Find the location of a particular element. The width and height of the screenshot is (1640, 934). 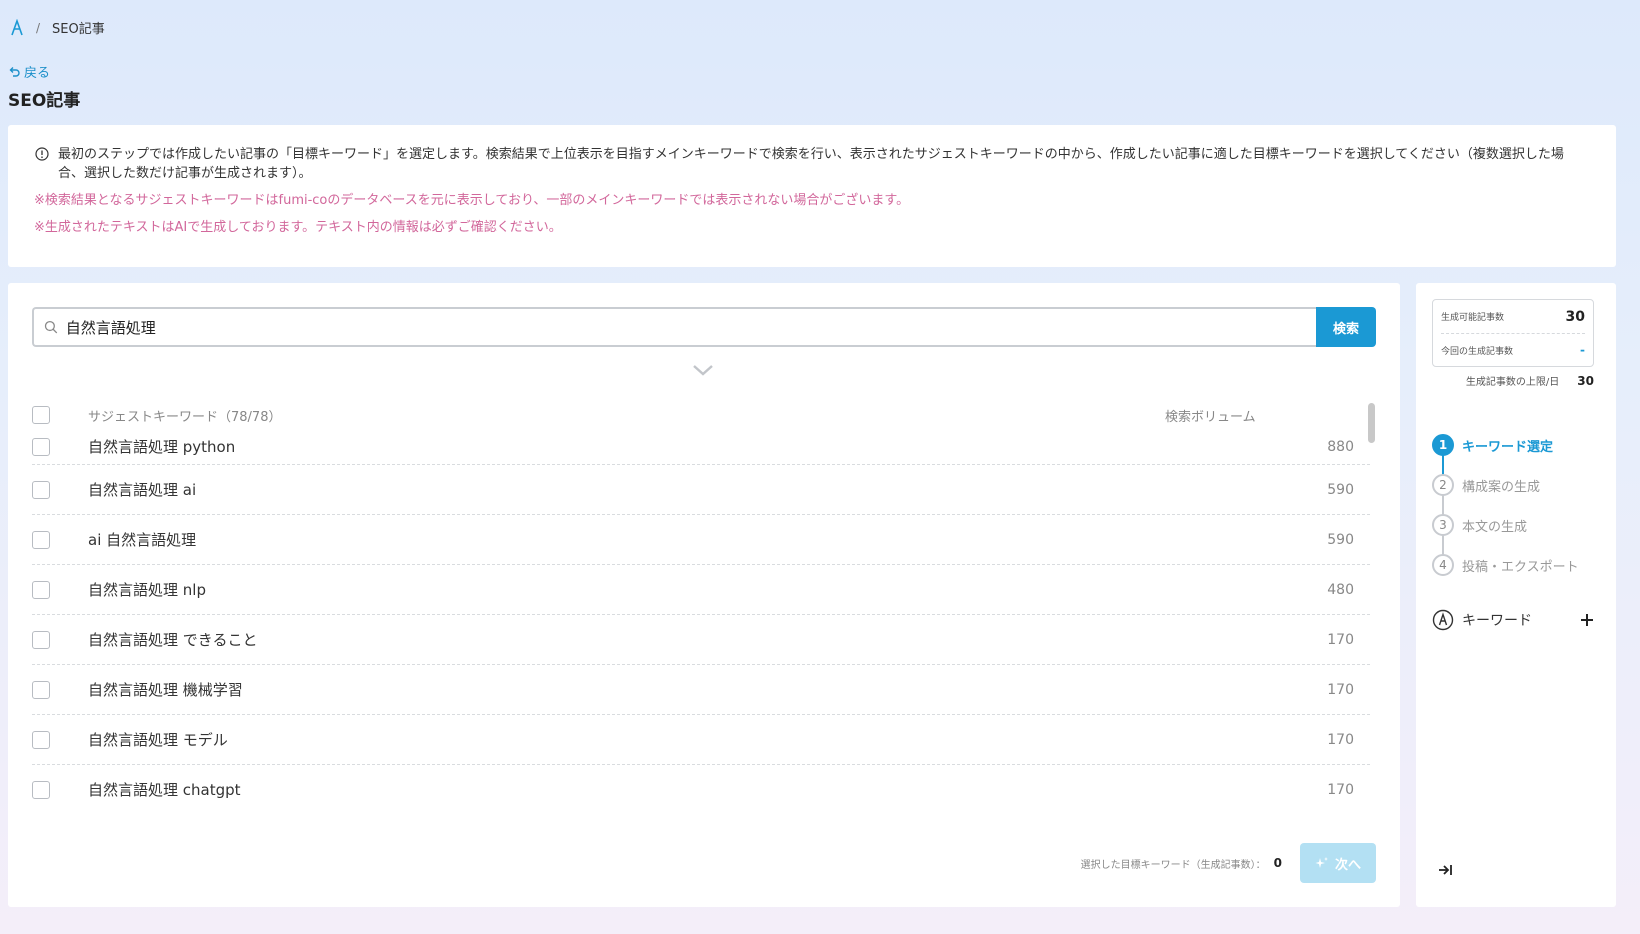

step-label: キーワード選定 is located at coordinates (1508, 447).